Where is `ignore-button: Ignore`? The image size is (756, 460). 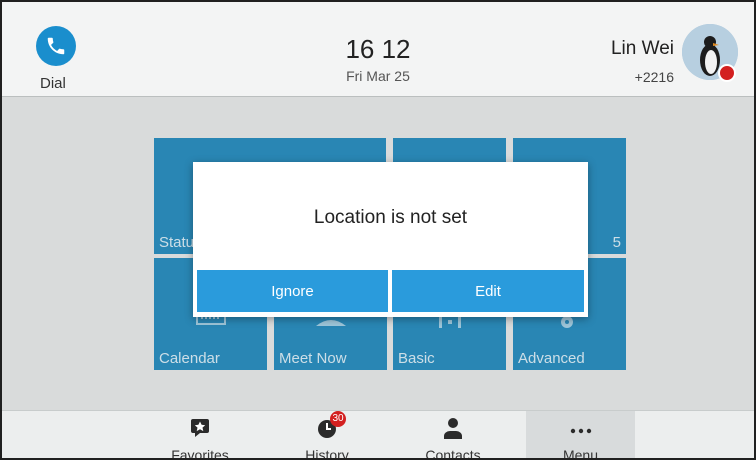
ignore-button: Ignore is located at coordinates (292, 291).